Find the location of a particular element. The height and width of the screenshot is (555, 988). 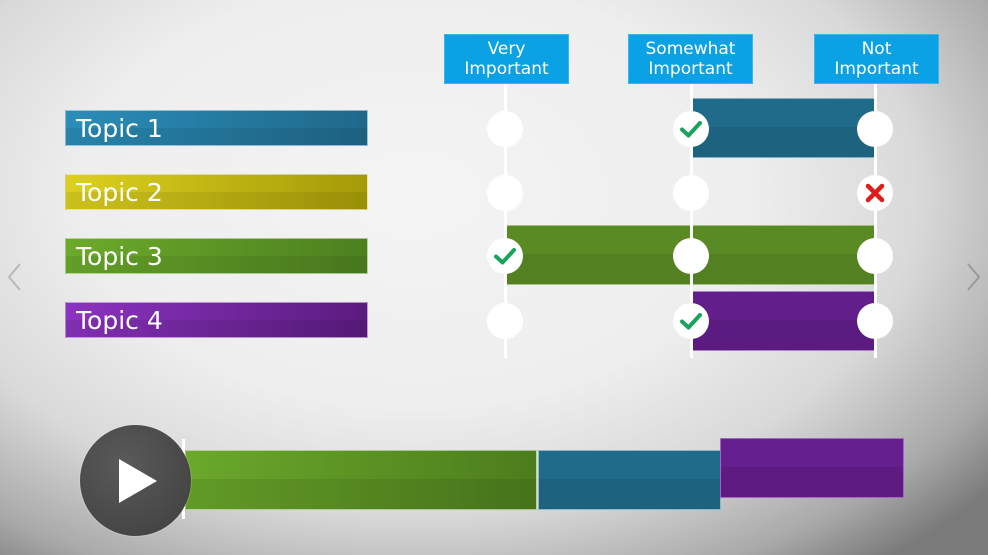

topic-1-not-important-marker is located at coordinates (875, 129).